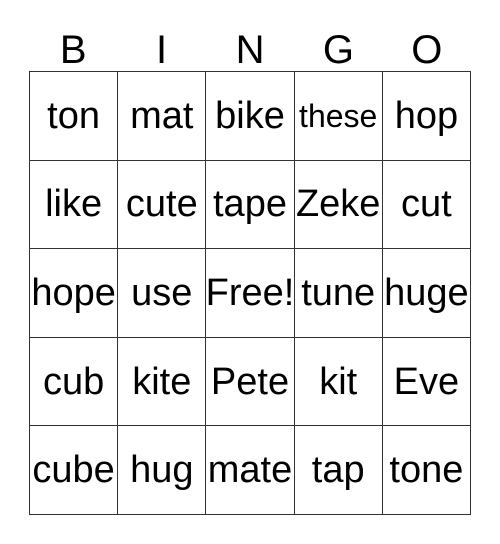 This screenshot has width=500, height=544. Describe the element at coordinates (162, 50) in the screenshot. I see `header-letter-i: I` at that location.